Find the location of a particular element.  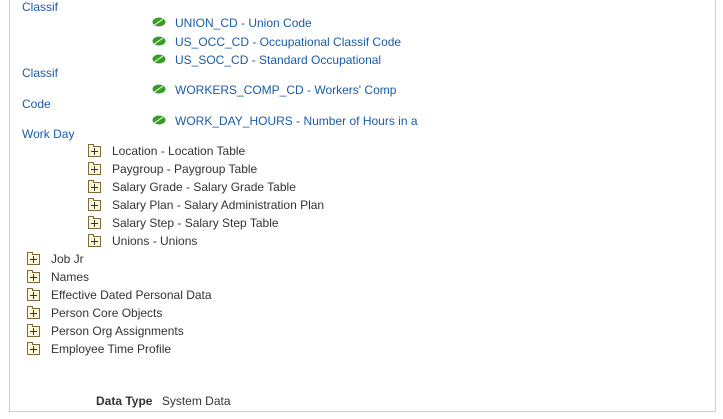

tree-node-label: Location - Location Table is located at coordinates (178, 151).